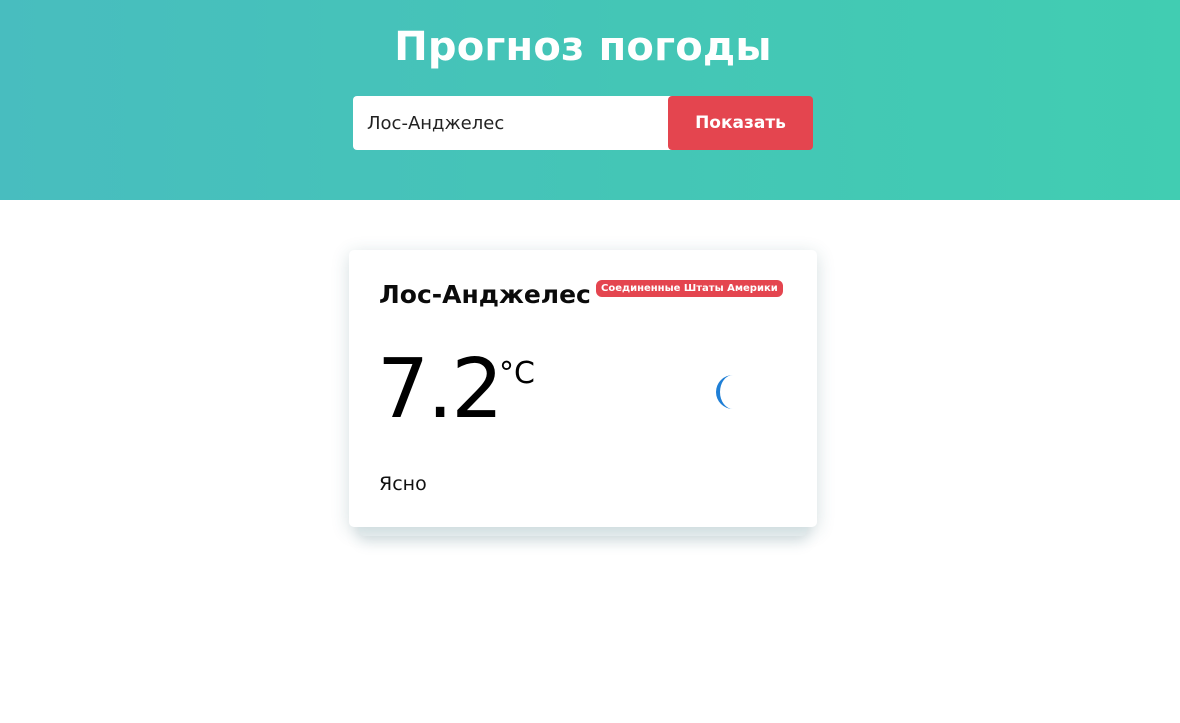  What do you see at coordinates (689, 288) in the screenshot?
I see `country-badge: Соединенные Штаты Америки` at bounding box center [689, 288].